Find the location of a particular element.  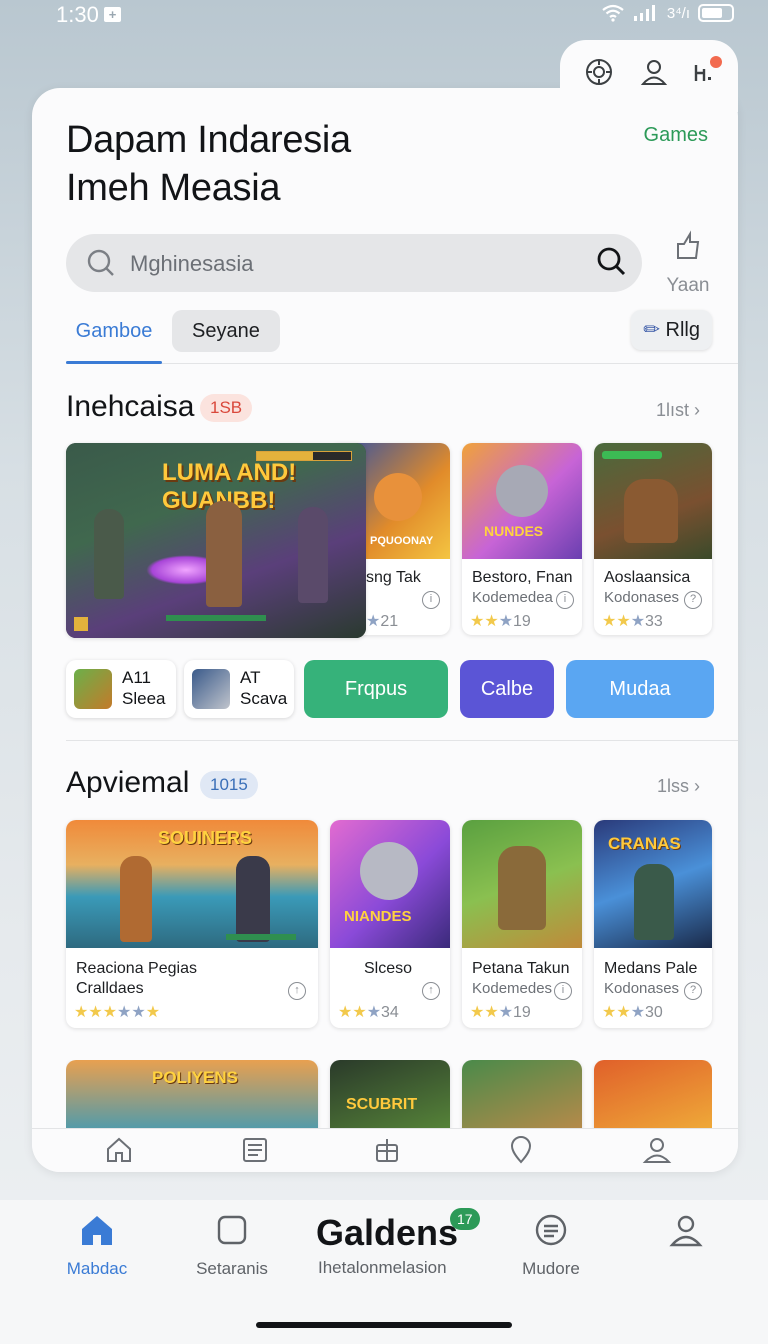

bottom-nav-center-title: Galdens is located at coordinates (387, 1233).